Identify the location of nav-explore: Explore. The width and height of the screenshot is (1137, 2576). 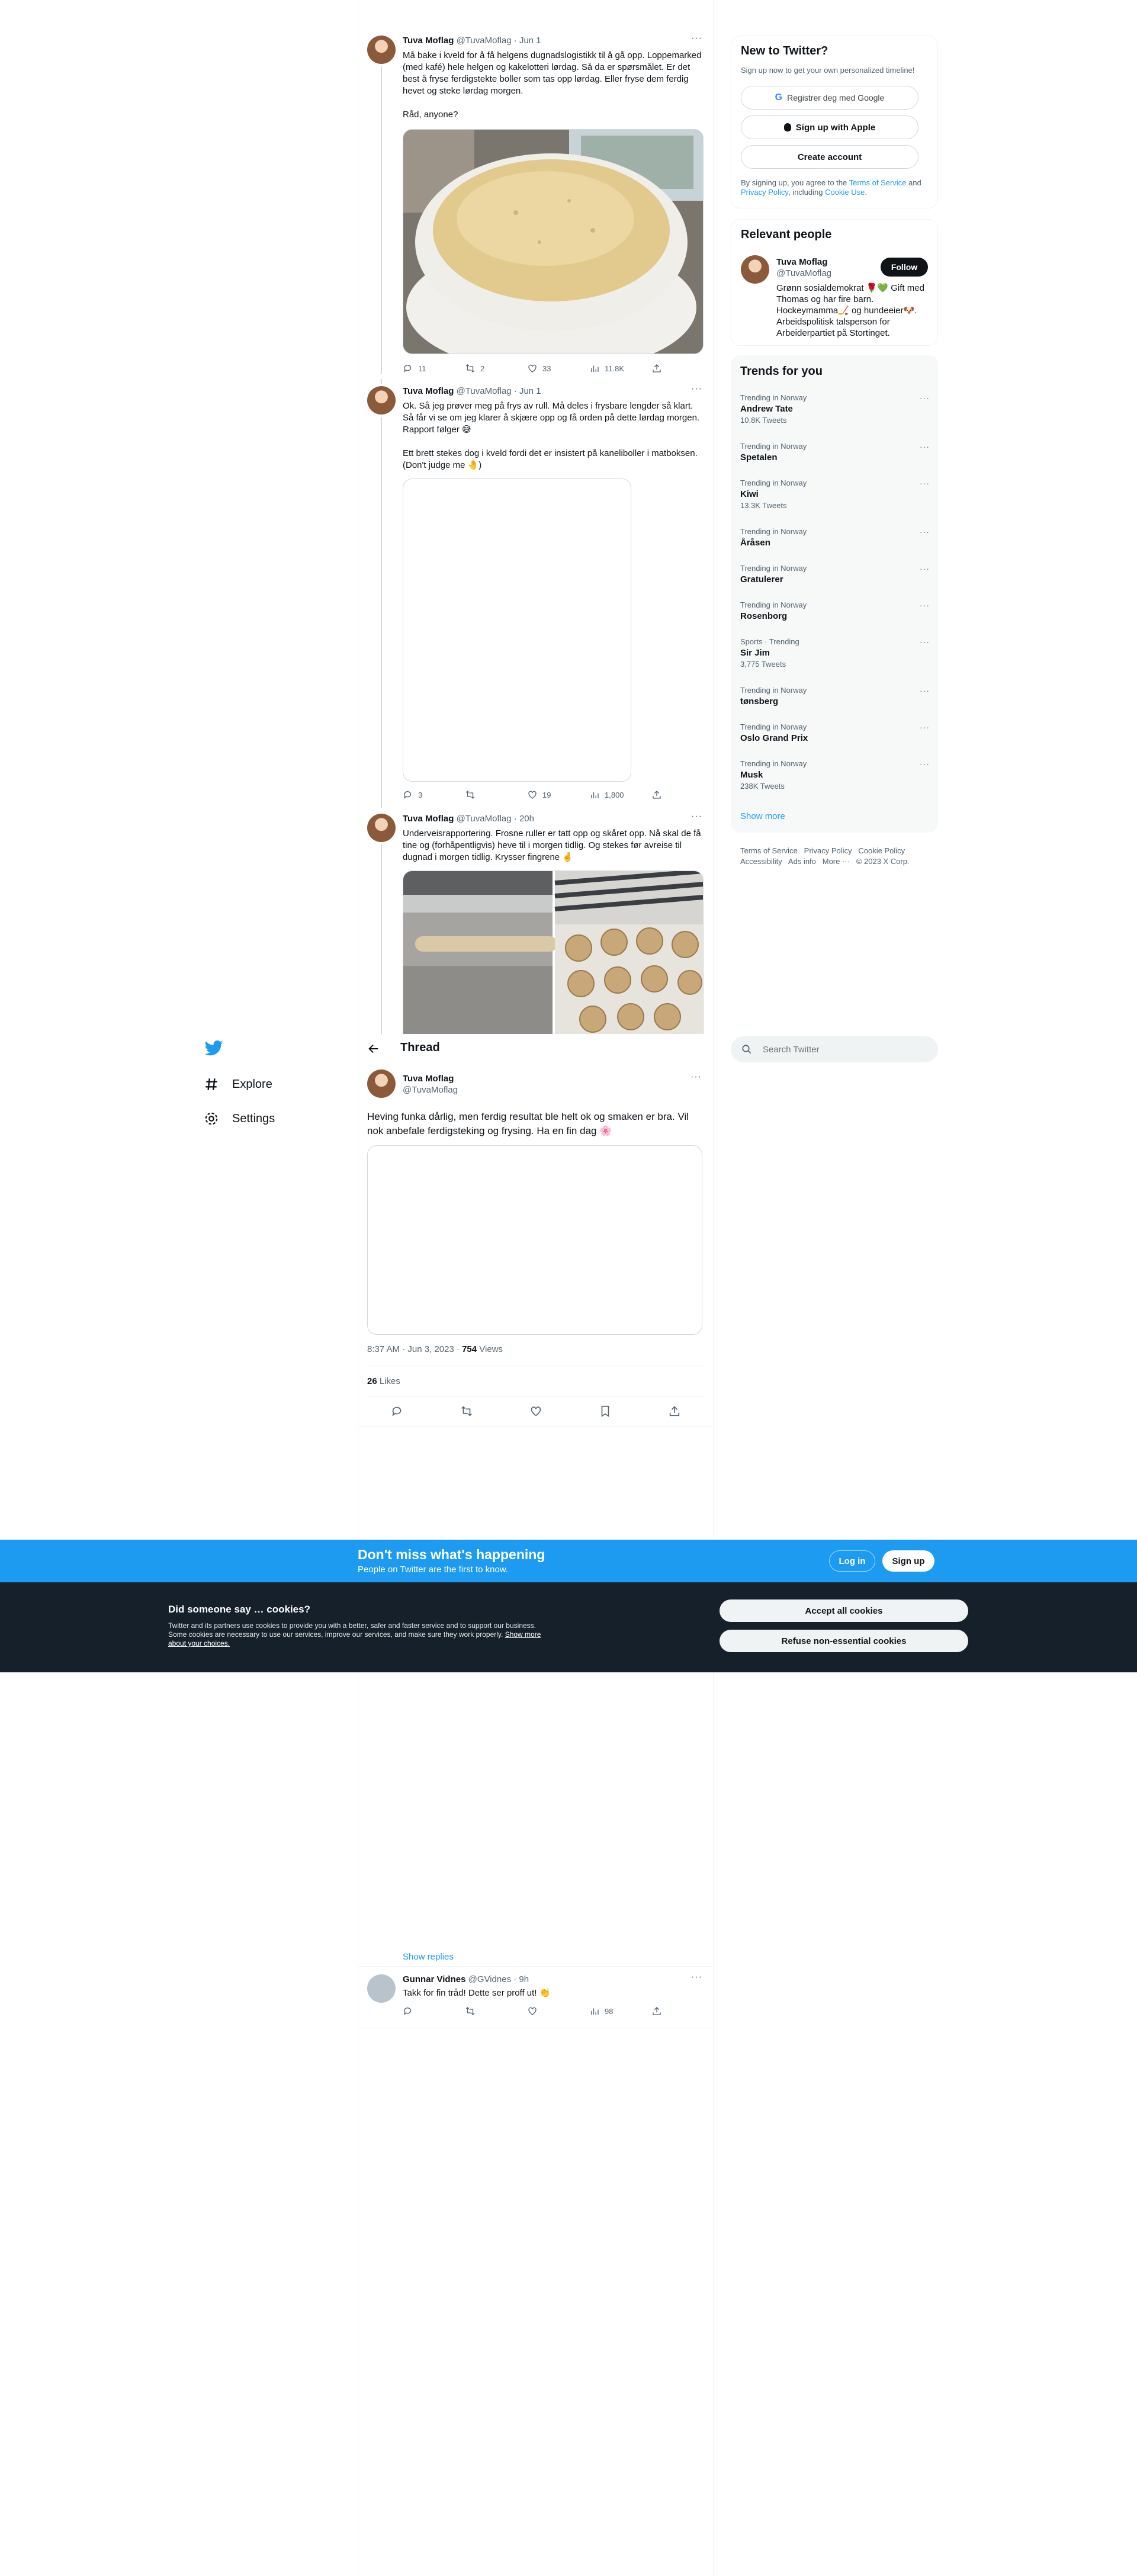
(238, 1084).